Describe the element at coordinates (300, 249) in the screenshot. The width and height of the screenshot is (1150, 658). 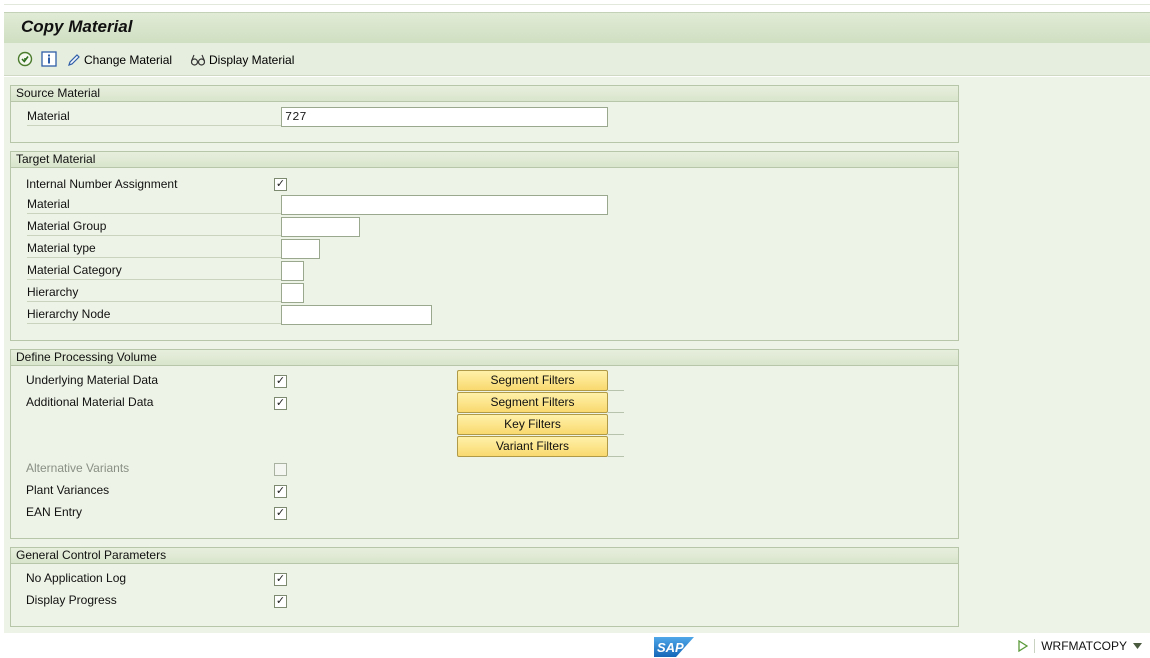
I see `material-type-input` at that location.